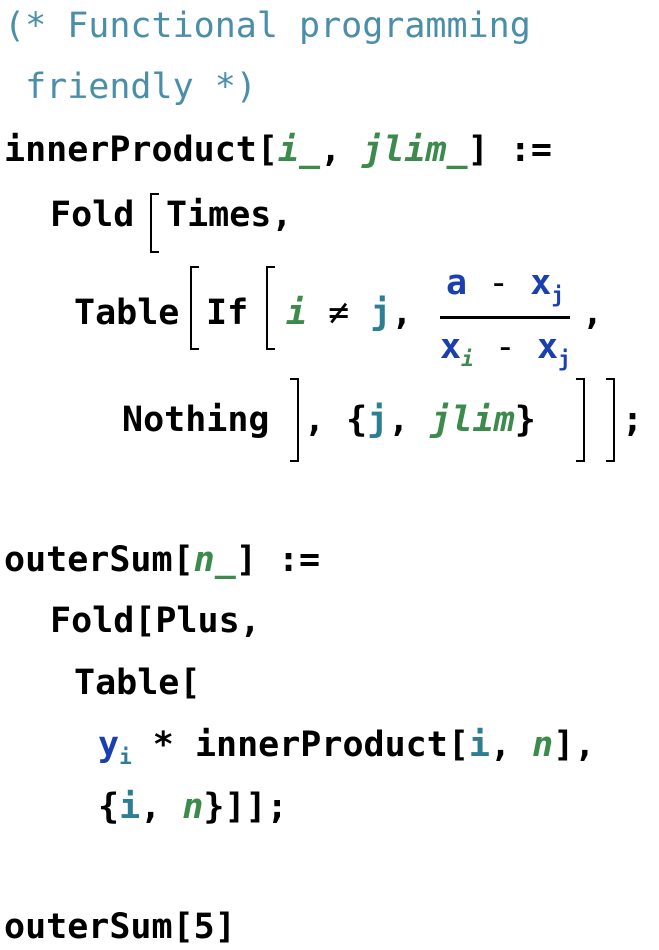 This screenshot has width=659, height=950. Describe the element at coordinates (88, 560) in the screenshot. I see `outer-sum-name: outerSum` at that location.